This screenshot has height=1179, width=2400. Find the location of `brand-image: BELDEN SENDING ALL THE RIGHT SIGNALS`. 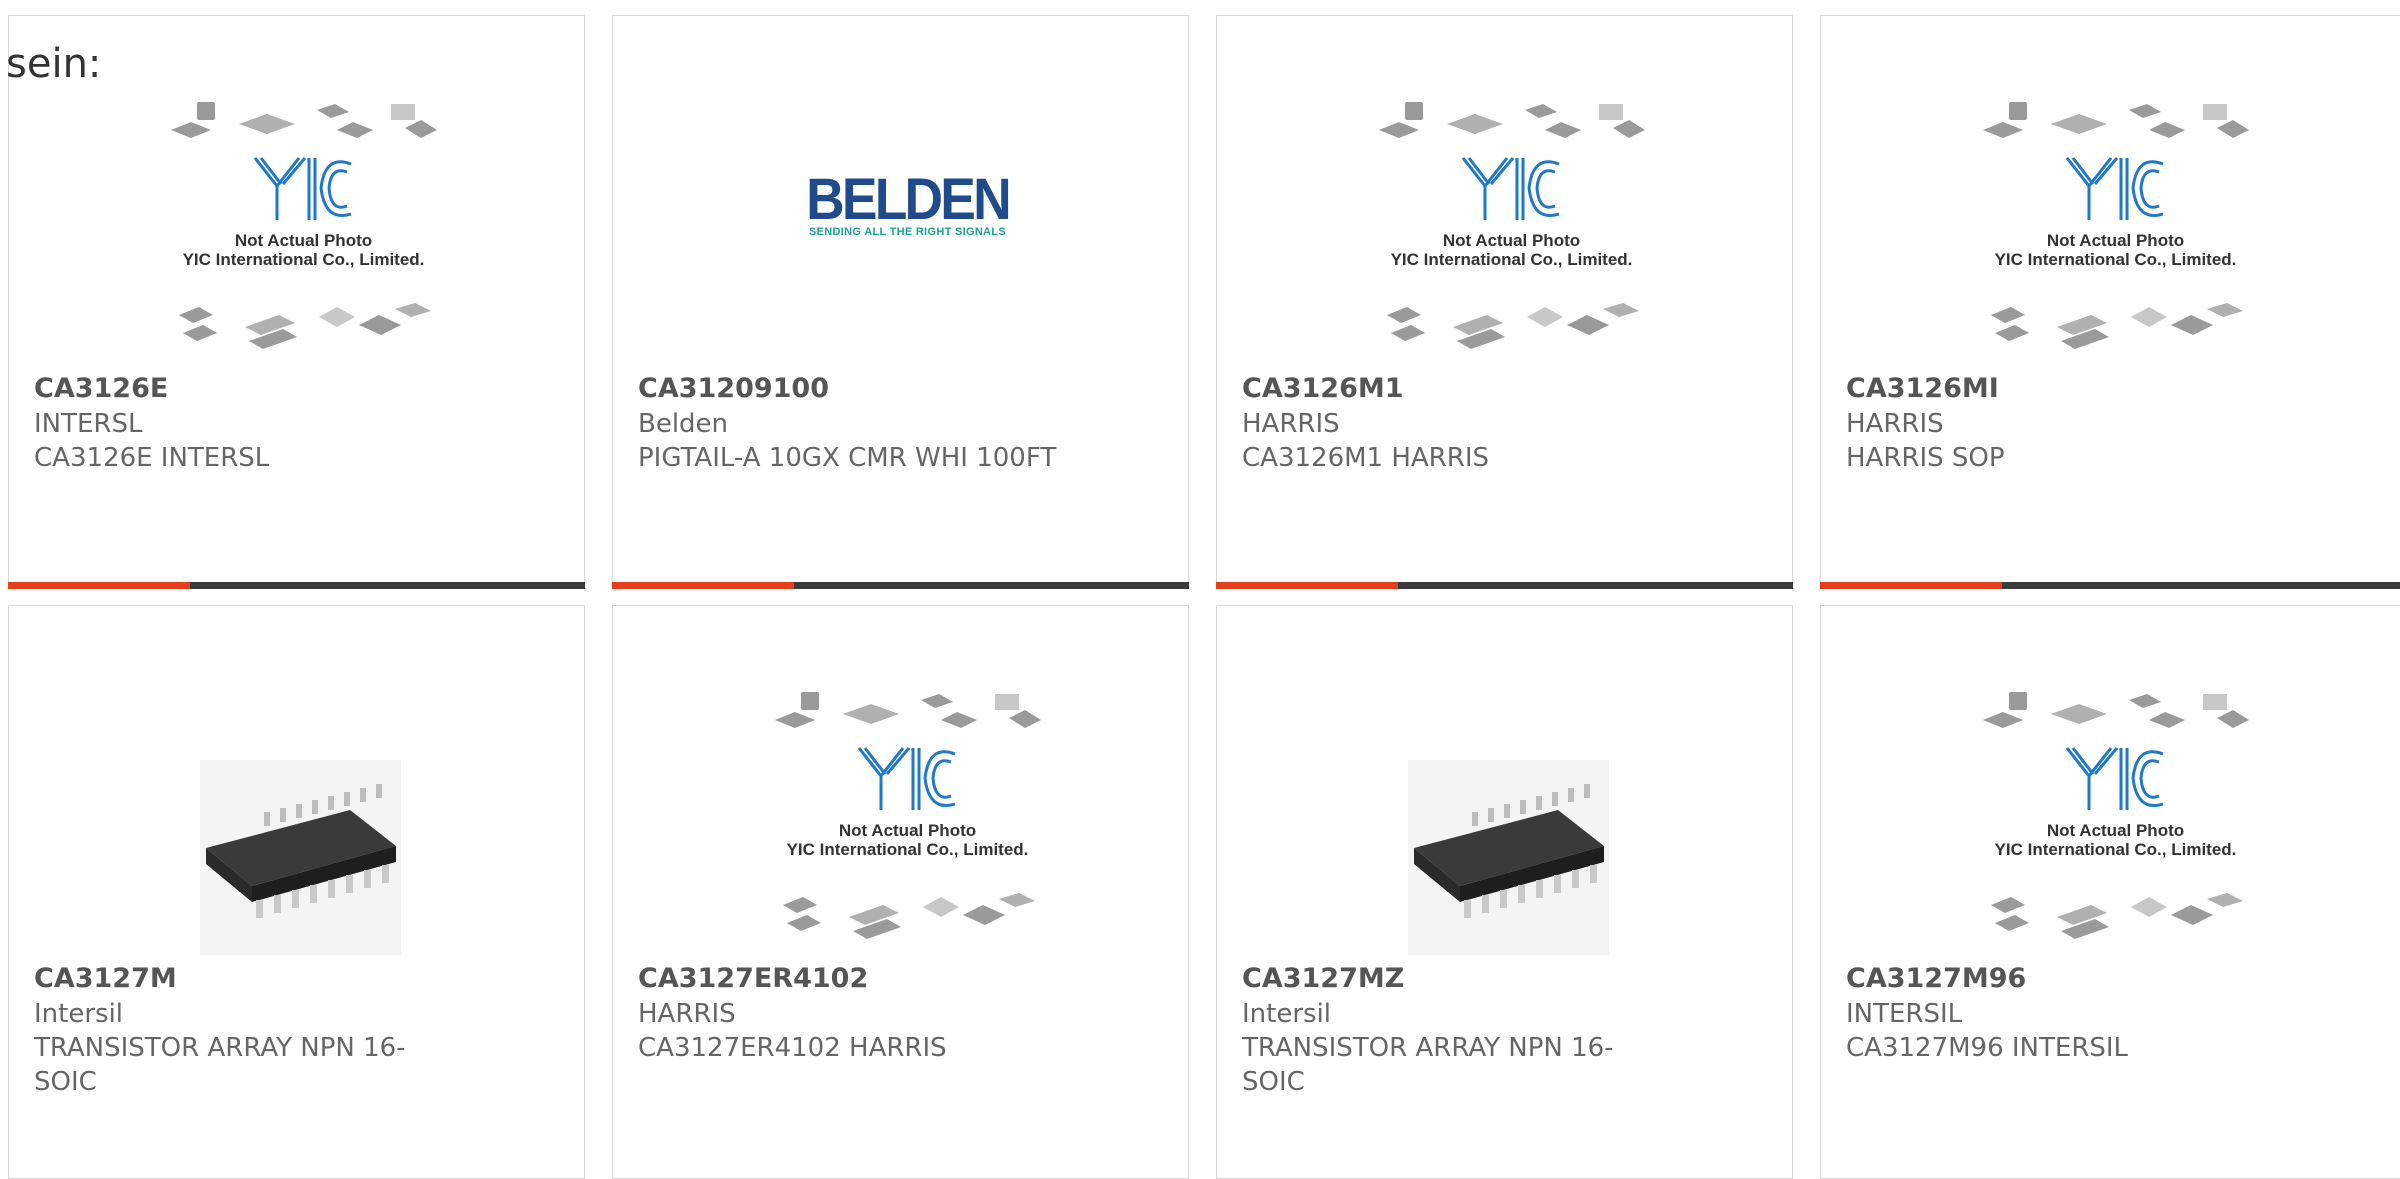

brand-image: BELDEN SENDING ALL THE RIGHT SIGNALS is located at coordinates (907, 226).